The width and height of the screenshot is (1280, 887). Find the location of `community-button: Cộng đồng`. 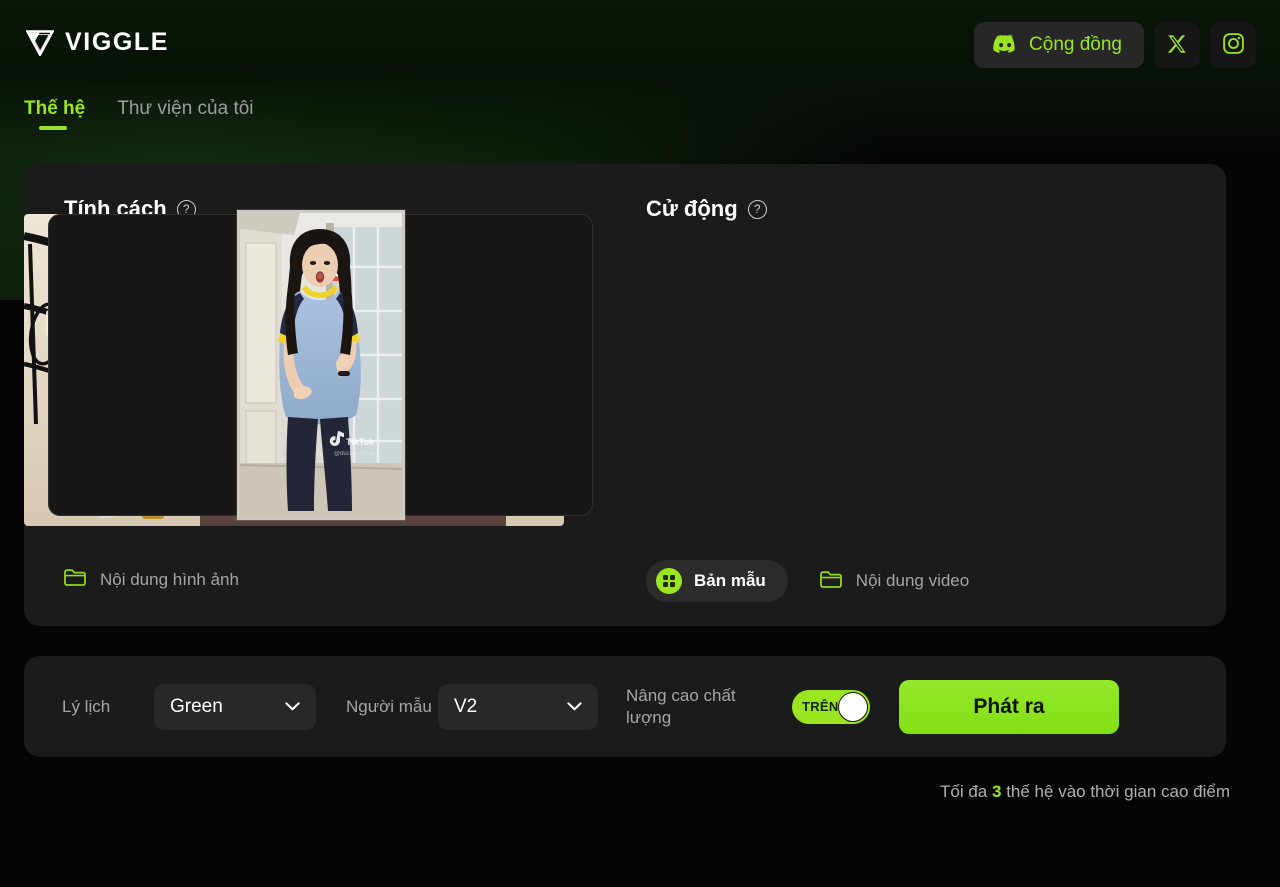

community-button: Cộng đồng is located at coordinates (1059, 45).